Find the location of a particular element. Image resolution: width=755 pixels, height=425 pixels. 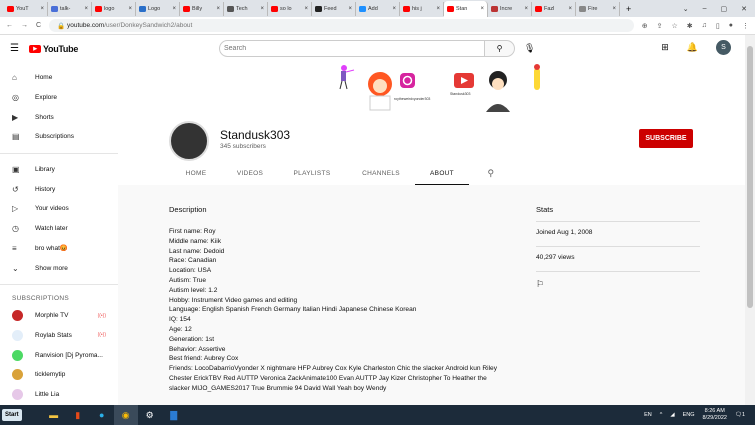

explore-icon: ◎ is located at coordinates (15, 98).